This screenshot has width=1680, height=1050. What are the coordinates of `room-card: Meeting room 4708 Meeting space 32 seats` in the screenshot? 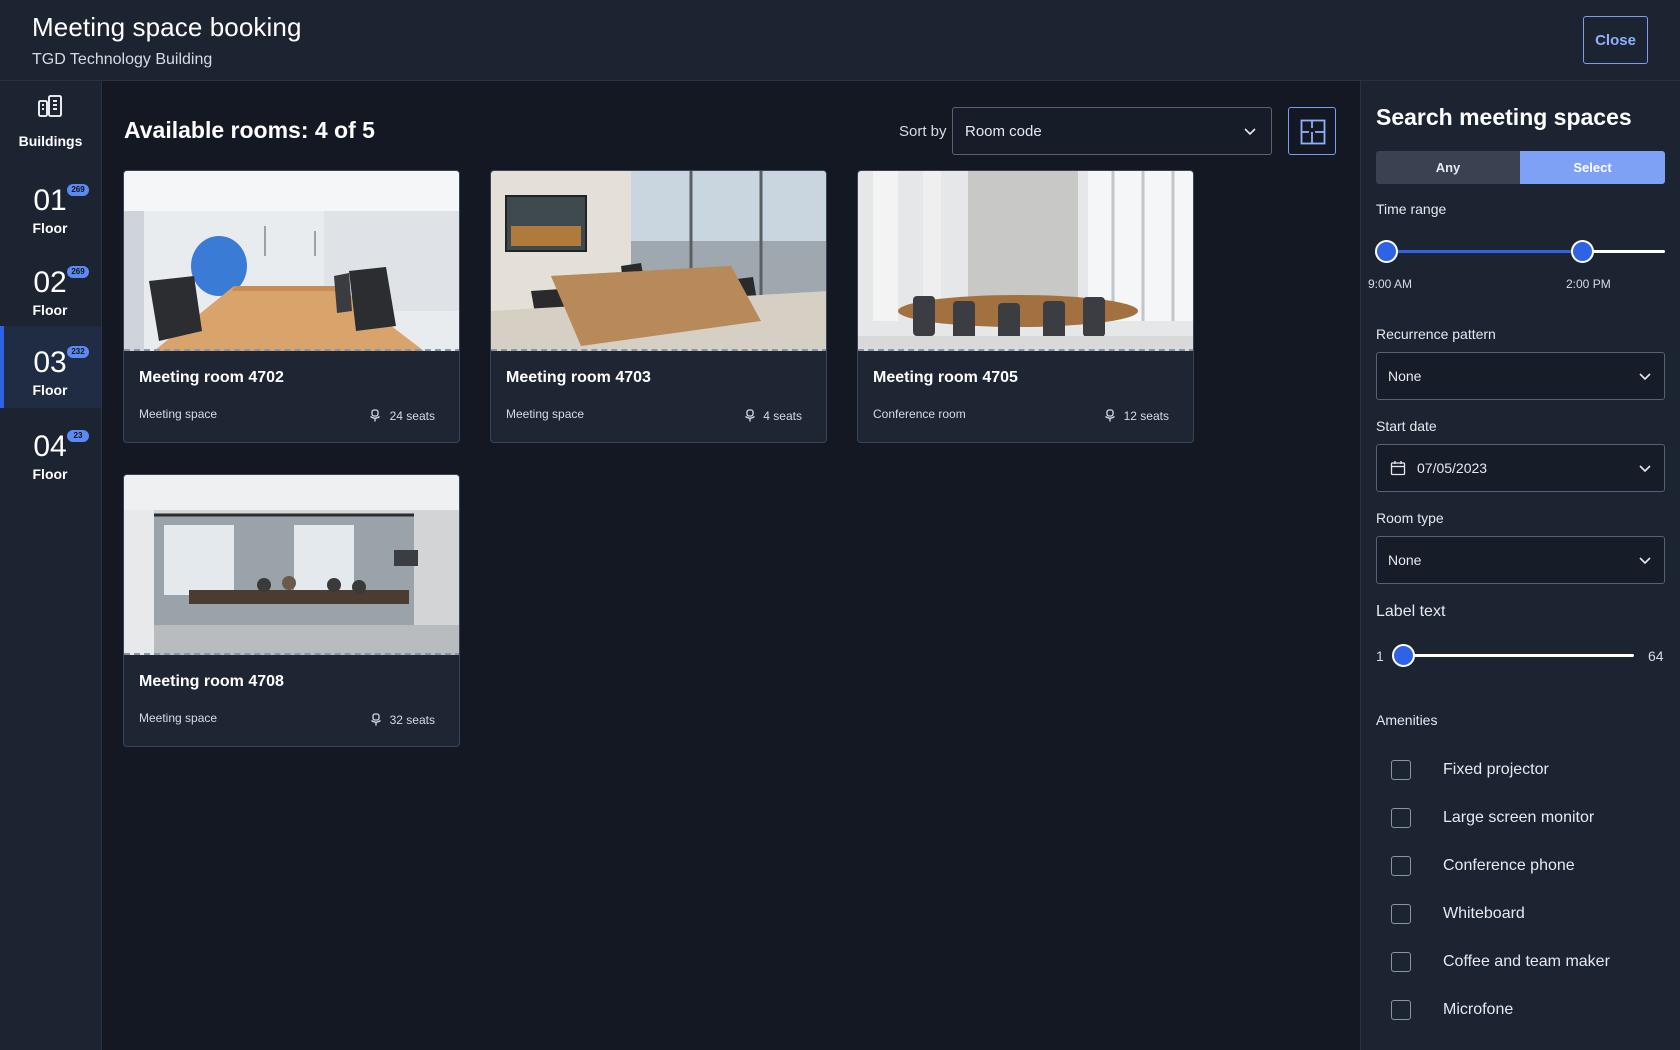 It's located at (291, 610).